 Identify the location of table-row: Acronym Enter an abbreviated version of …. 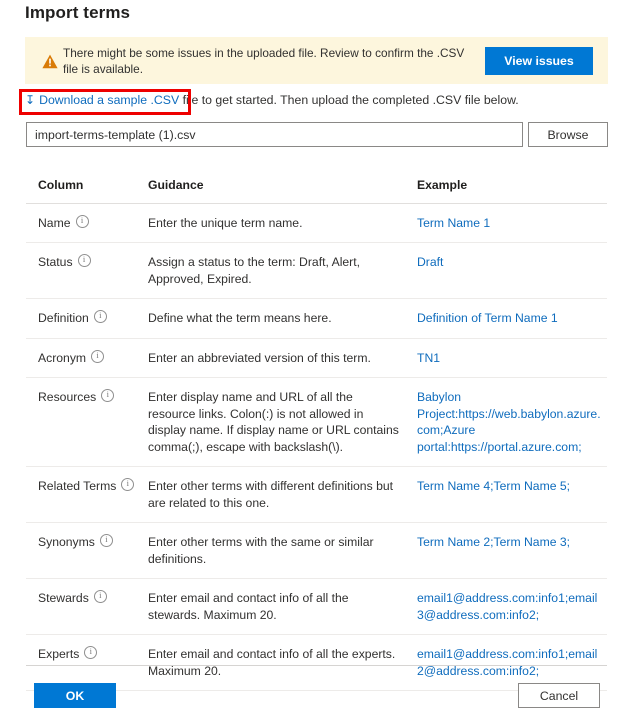
(316, 358).